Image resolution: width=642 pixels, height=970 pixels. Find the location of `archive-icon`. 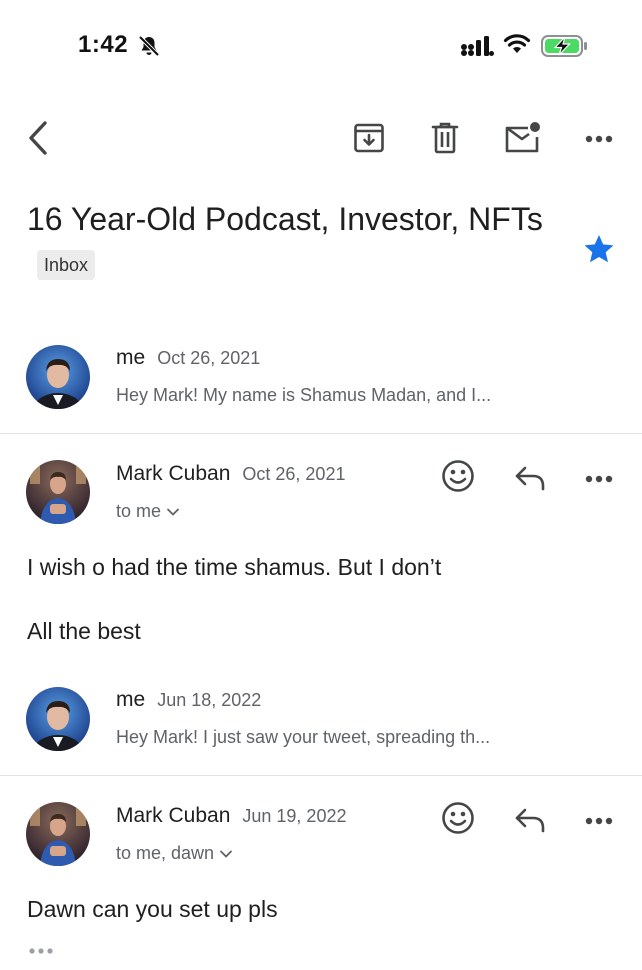

archive-icon is located at coordinates (369, 140).